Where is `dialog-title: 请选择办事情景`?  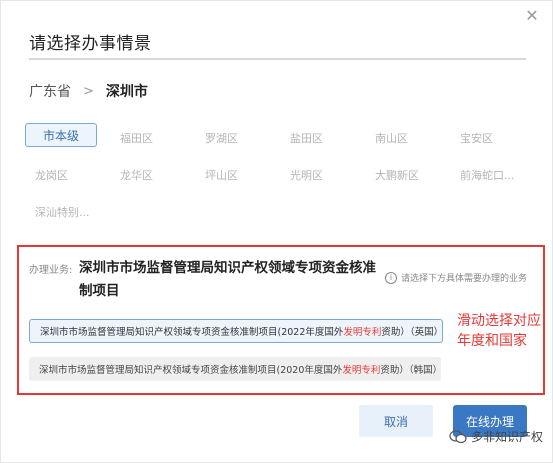
dialog-title: 请选择办事情景 is located at coordinates (90, 44).